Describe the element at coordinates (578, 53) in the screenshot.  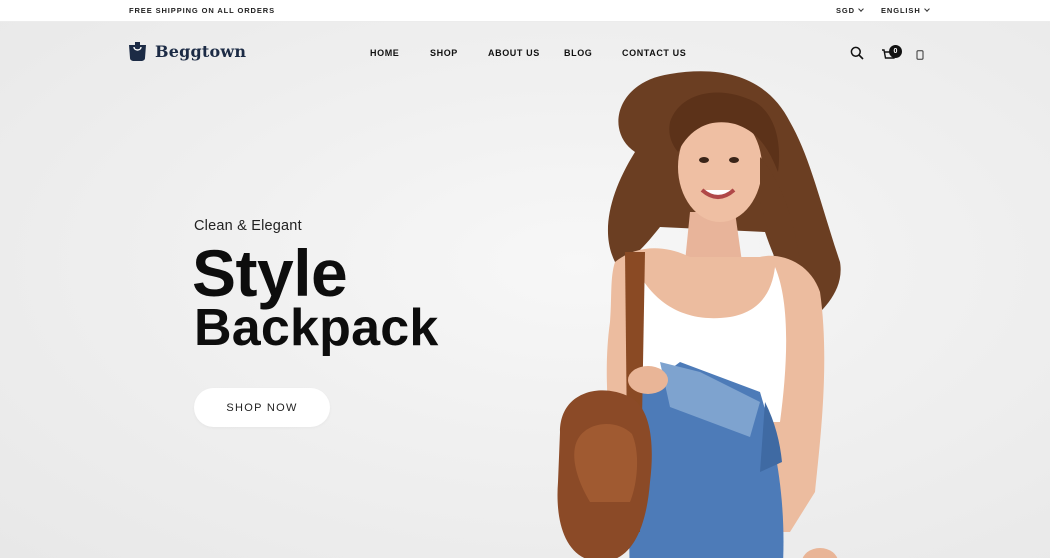
I see `nav-blog: BLOG` at that location.